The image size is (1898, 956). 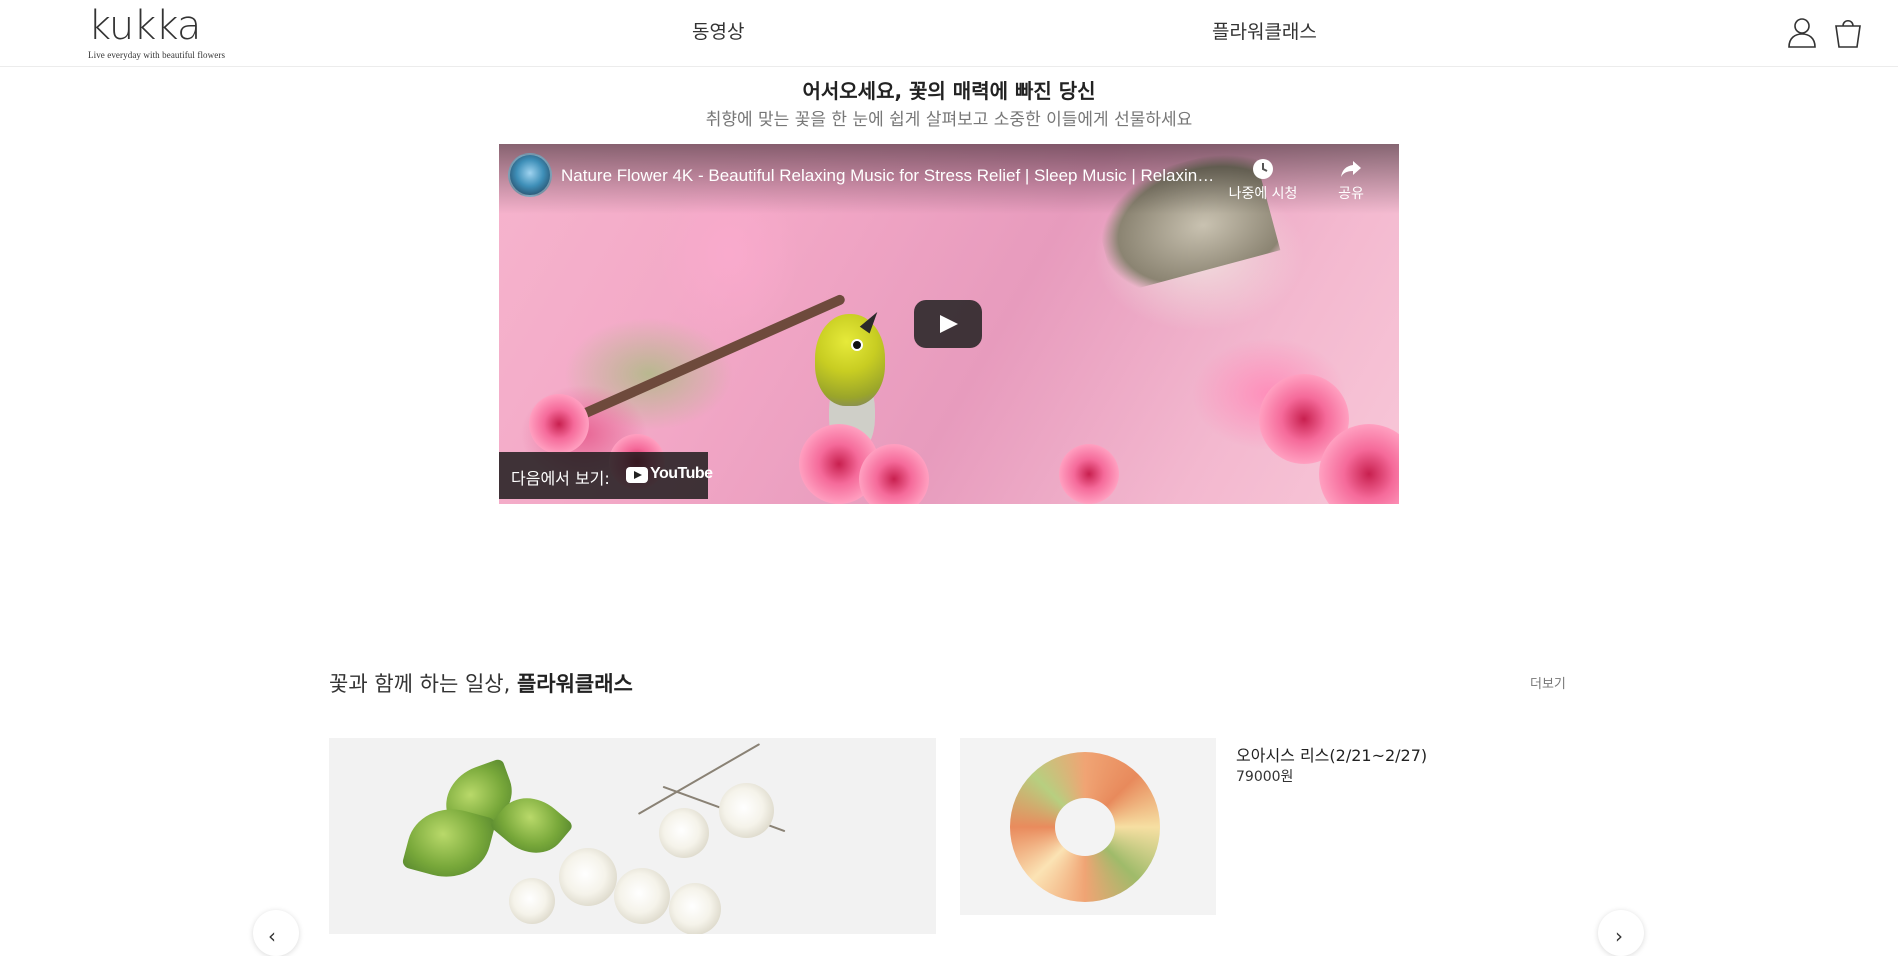 I want to click on section-title-bold: 플라워클래스, so click(x=574, y=684).